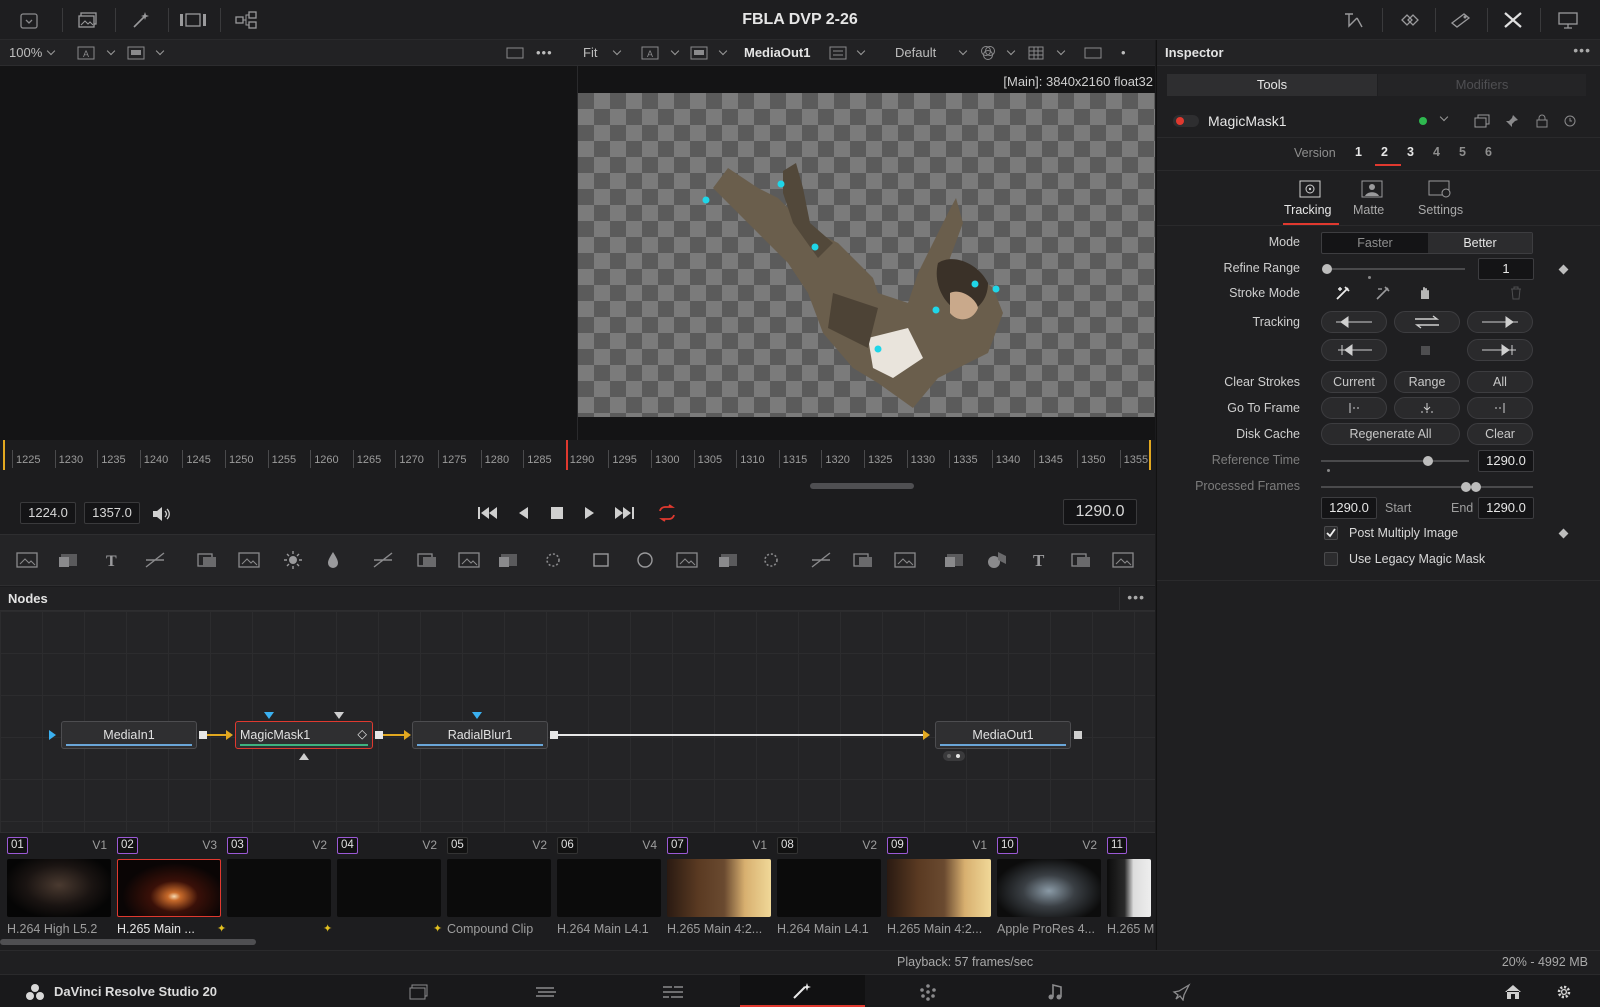 Image resolution: width=1600 pixels, height=1007 pixels. What do you see at coordinates (488, 513) in the screenshot?
I see `skip-to-start-icon` at bounding box center [488, 513].